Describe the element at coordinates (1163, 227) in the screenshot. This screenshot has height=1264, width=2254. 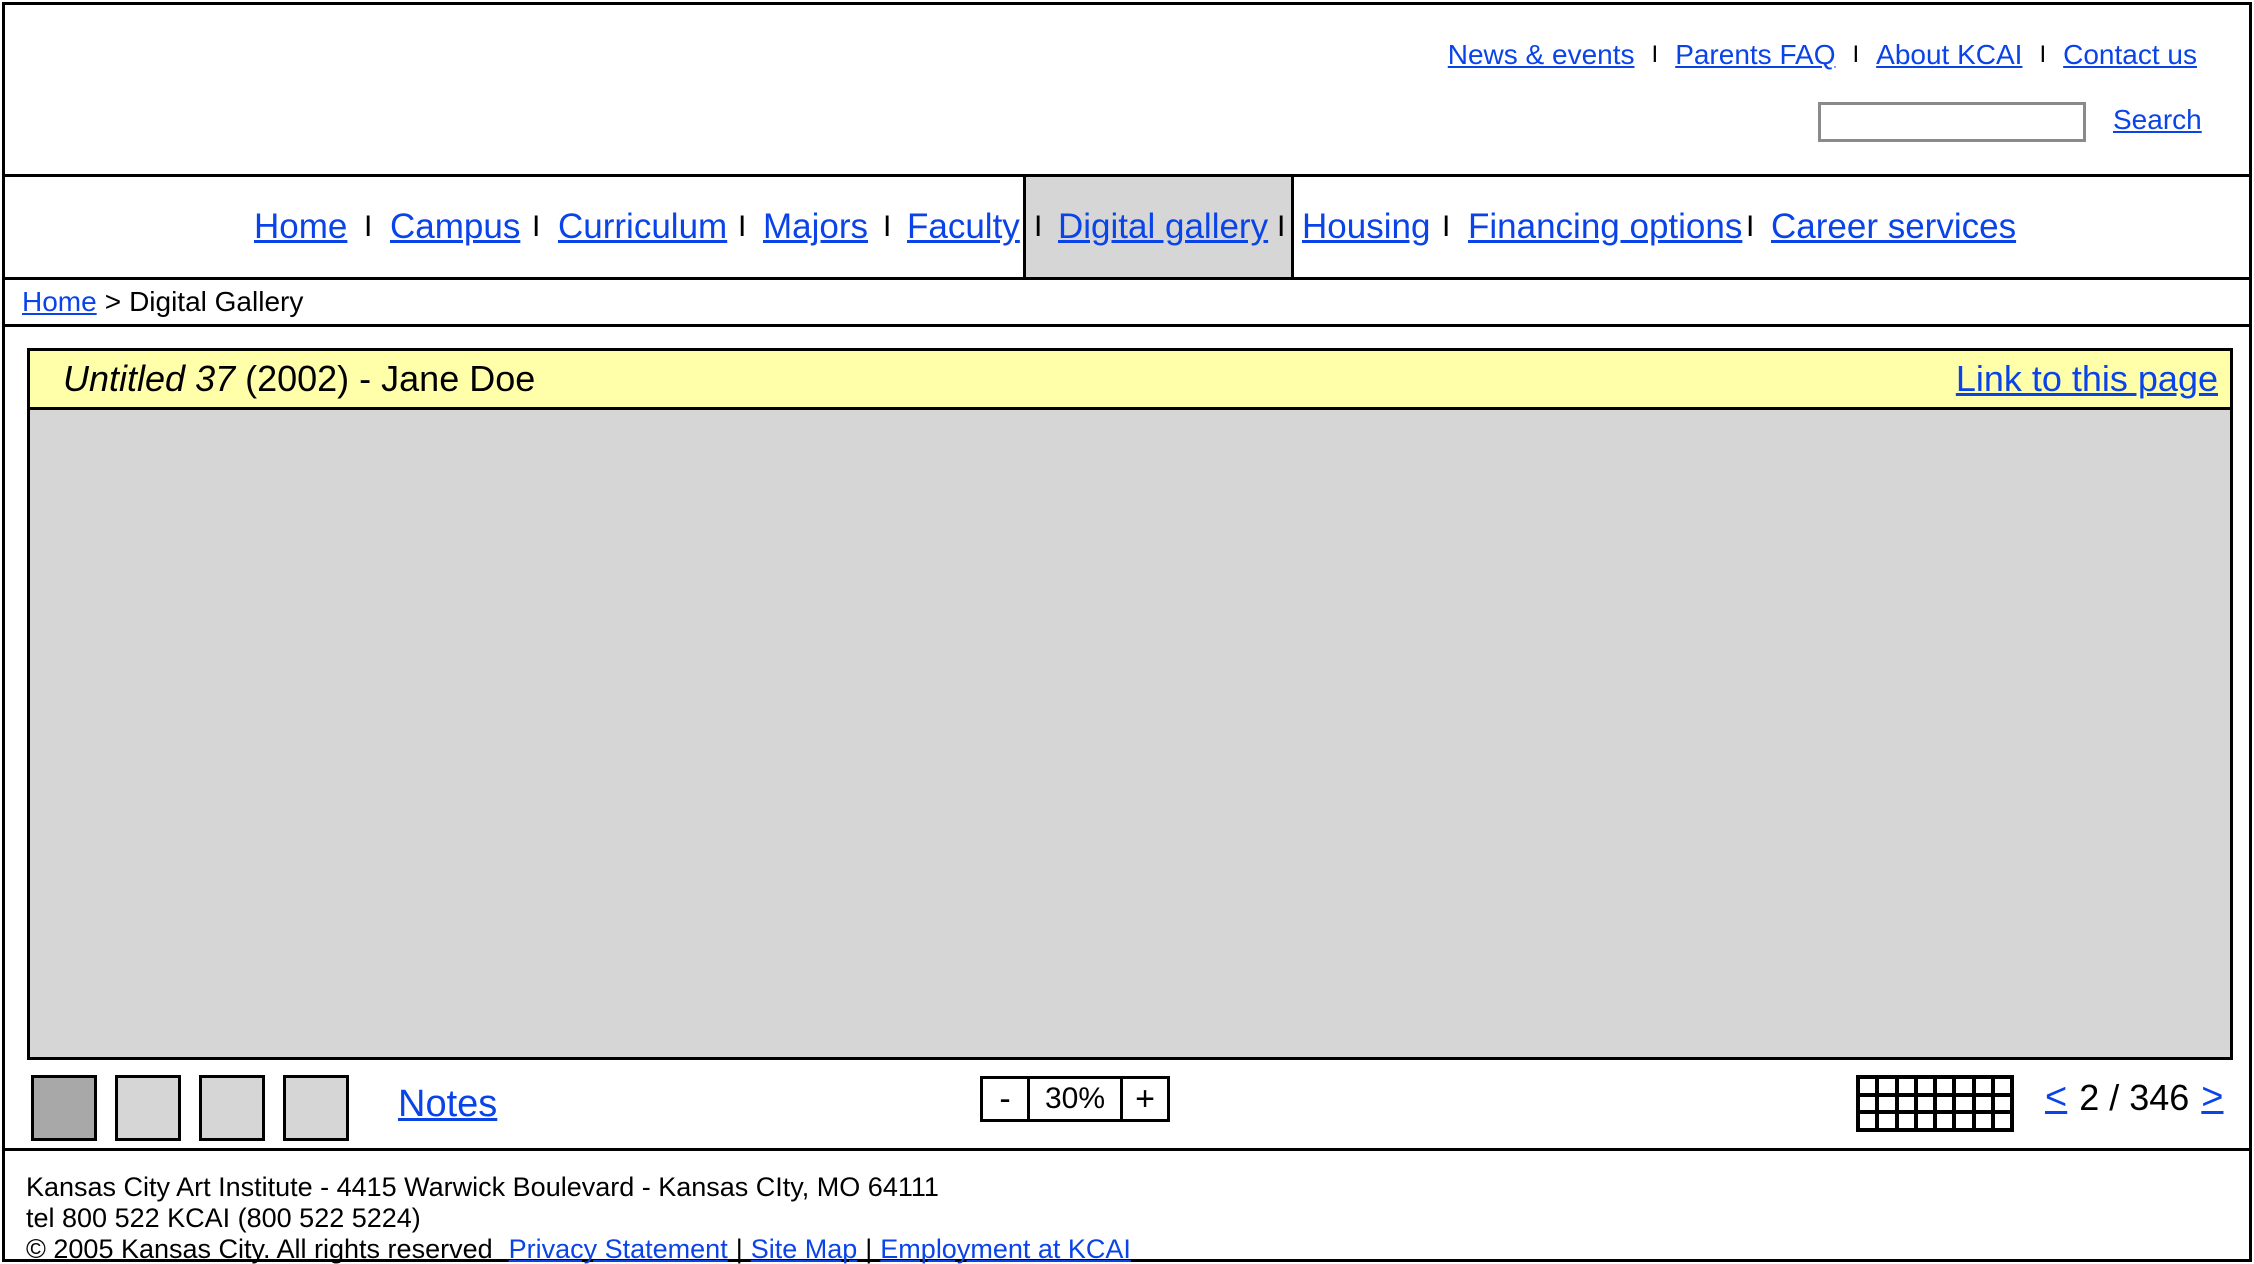
I see `nav-item-digital-gallery: Digital gallery` at that location.